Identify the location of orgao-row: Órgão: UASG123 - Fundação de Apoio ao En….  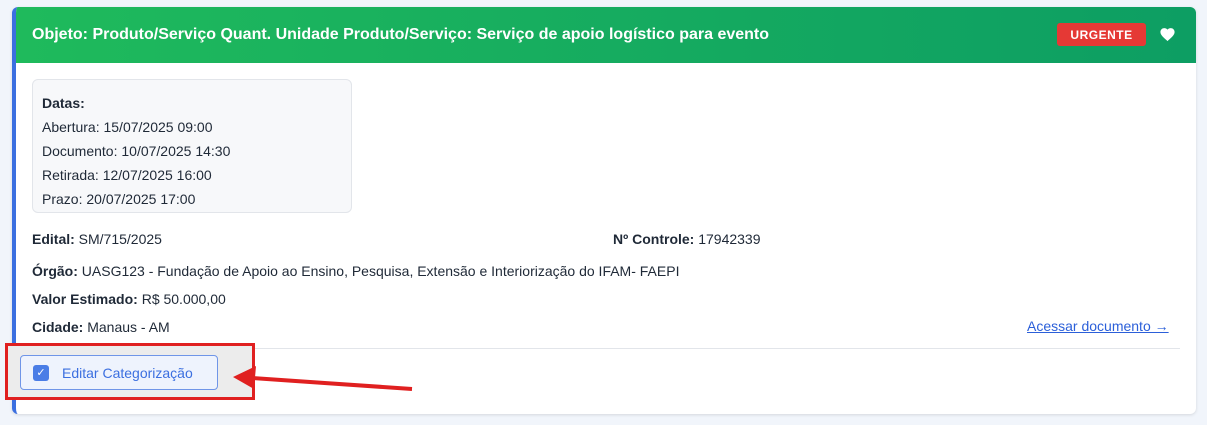
(355, 271).